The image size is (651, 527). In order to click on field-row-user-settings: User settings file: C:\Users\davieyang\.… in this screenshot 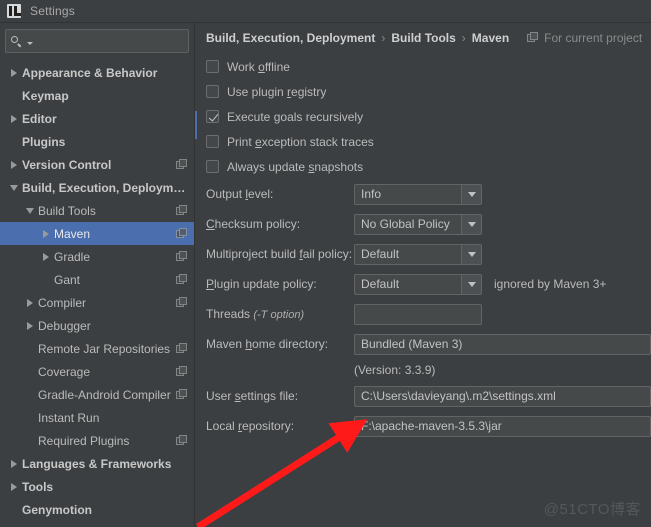, I will do `click(423, 396)`.